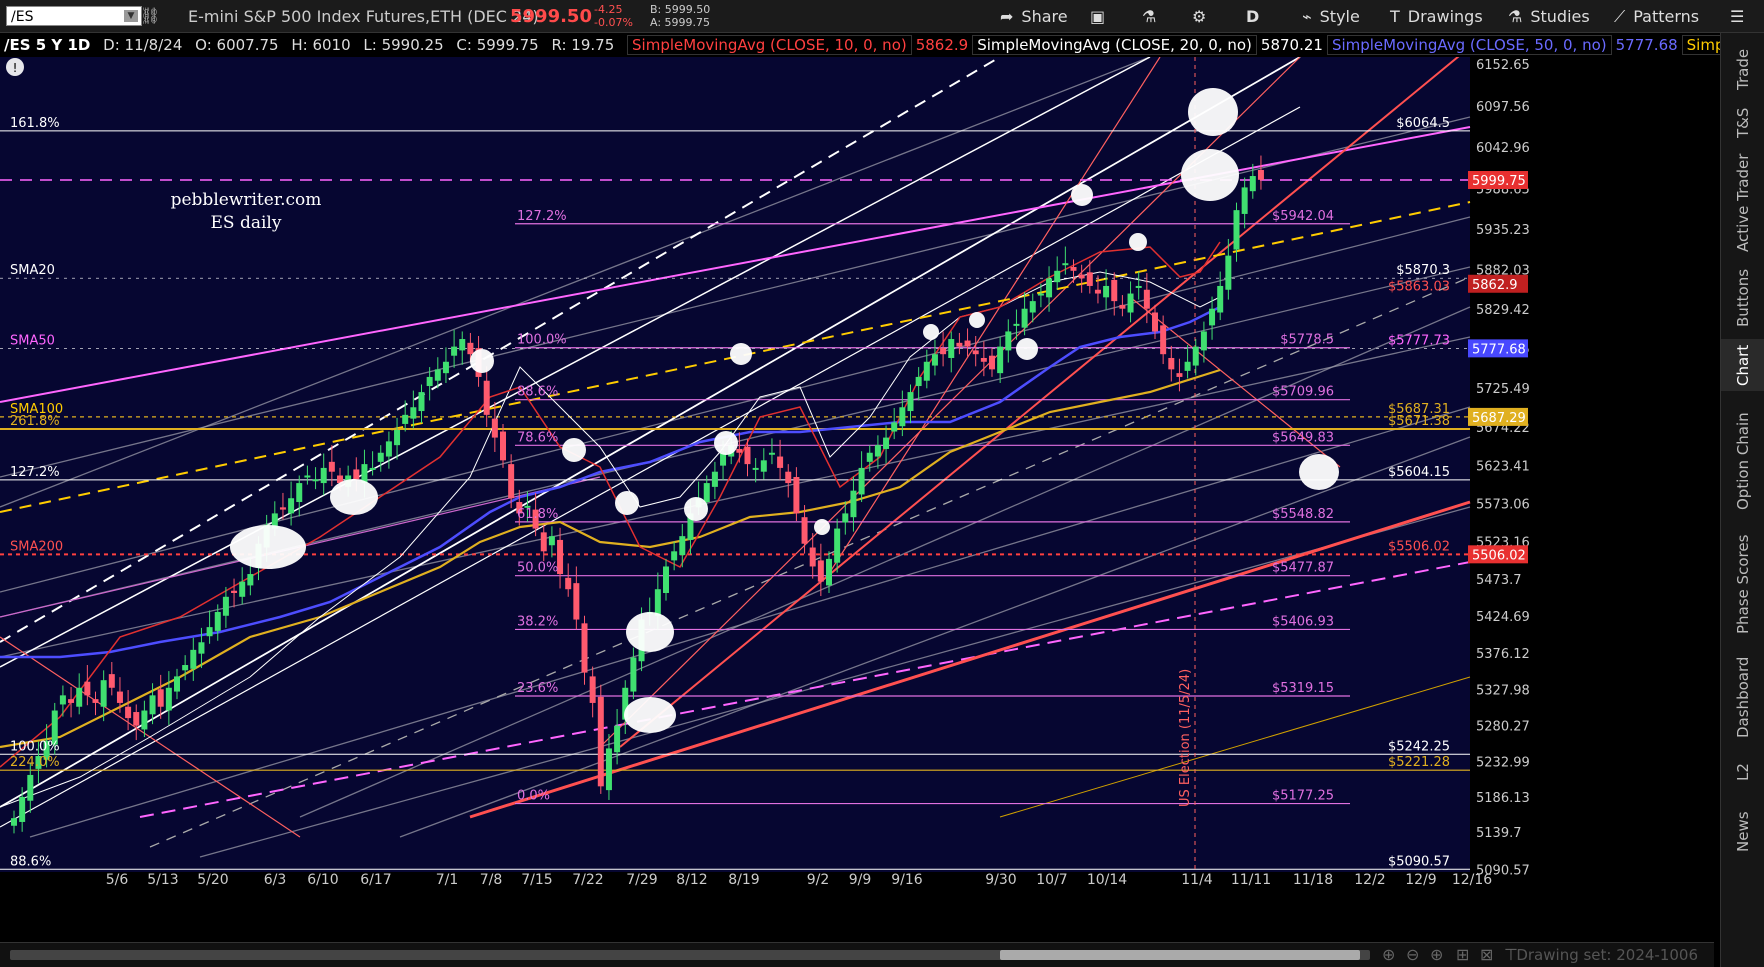 The width and height of the screenshot is (1764, 967). I want to click on x-tick-8: 7/15, so click(536, 880).